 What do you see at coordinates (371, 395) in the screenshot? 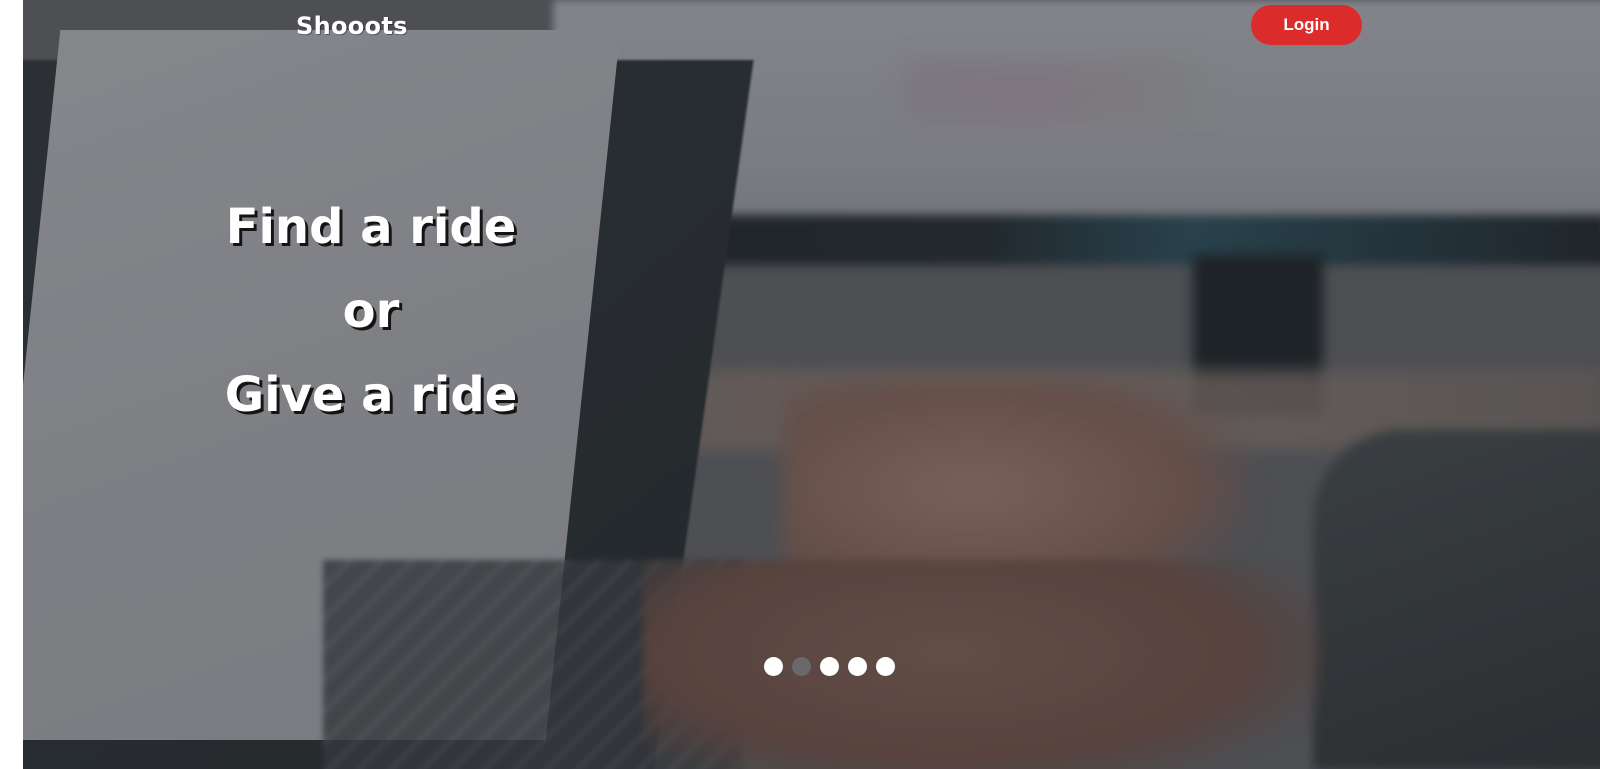
I see `tagline-line-3: Give a ride` at bounding box center [371, 395].